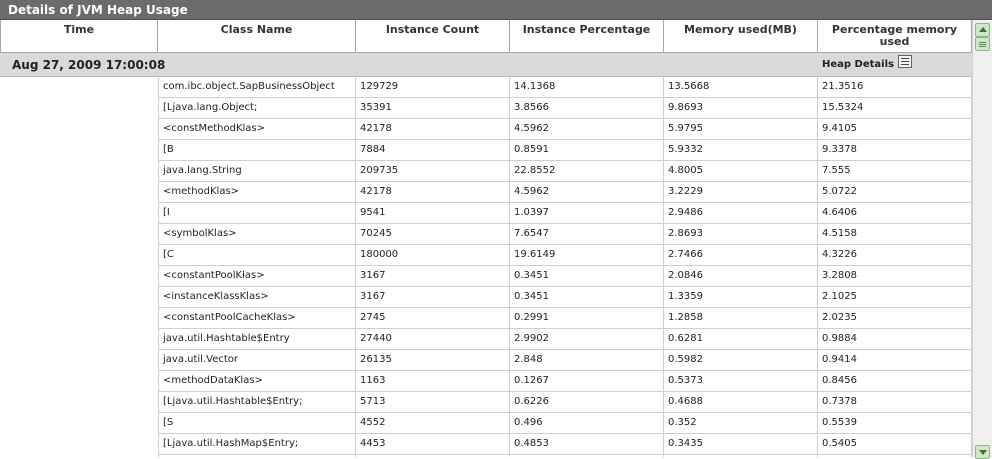  I want to click on instance-percentage-cell: 14.1368, so click(587, 87).